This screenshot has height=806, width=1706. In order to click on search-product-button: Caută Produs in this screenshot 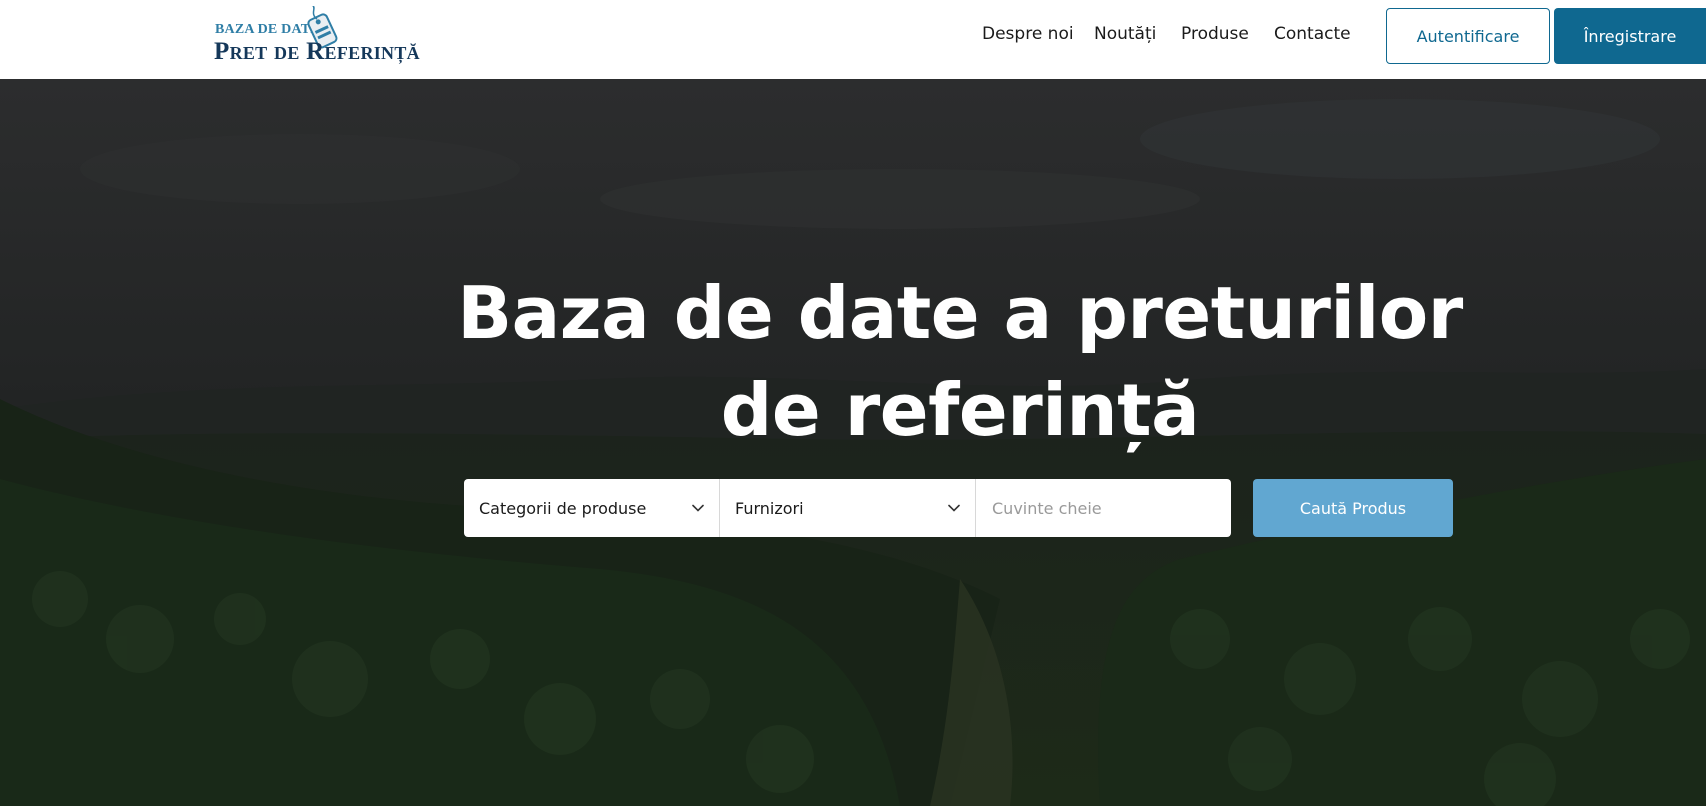, I will do `click(1353, 508)`.